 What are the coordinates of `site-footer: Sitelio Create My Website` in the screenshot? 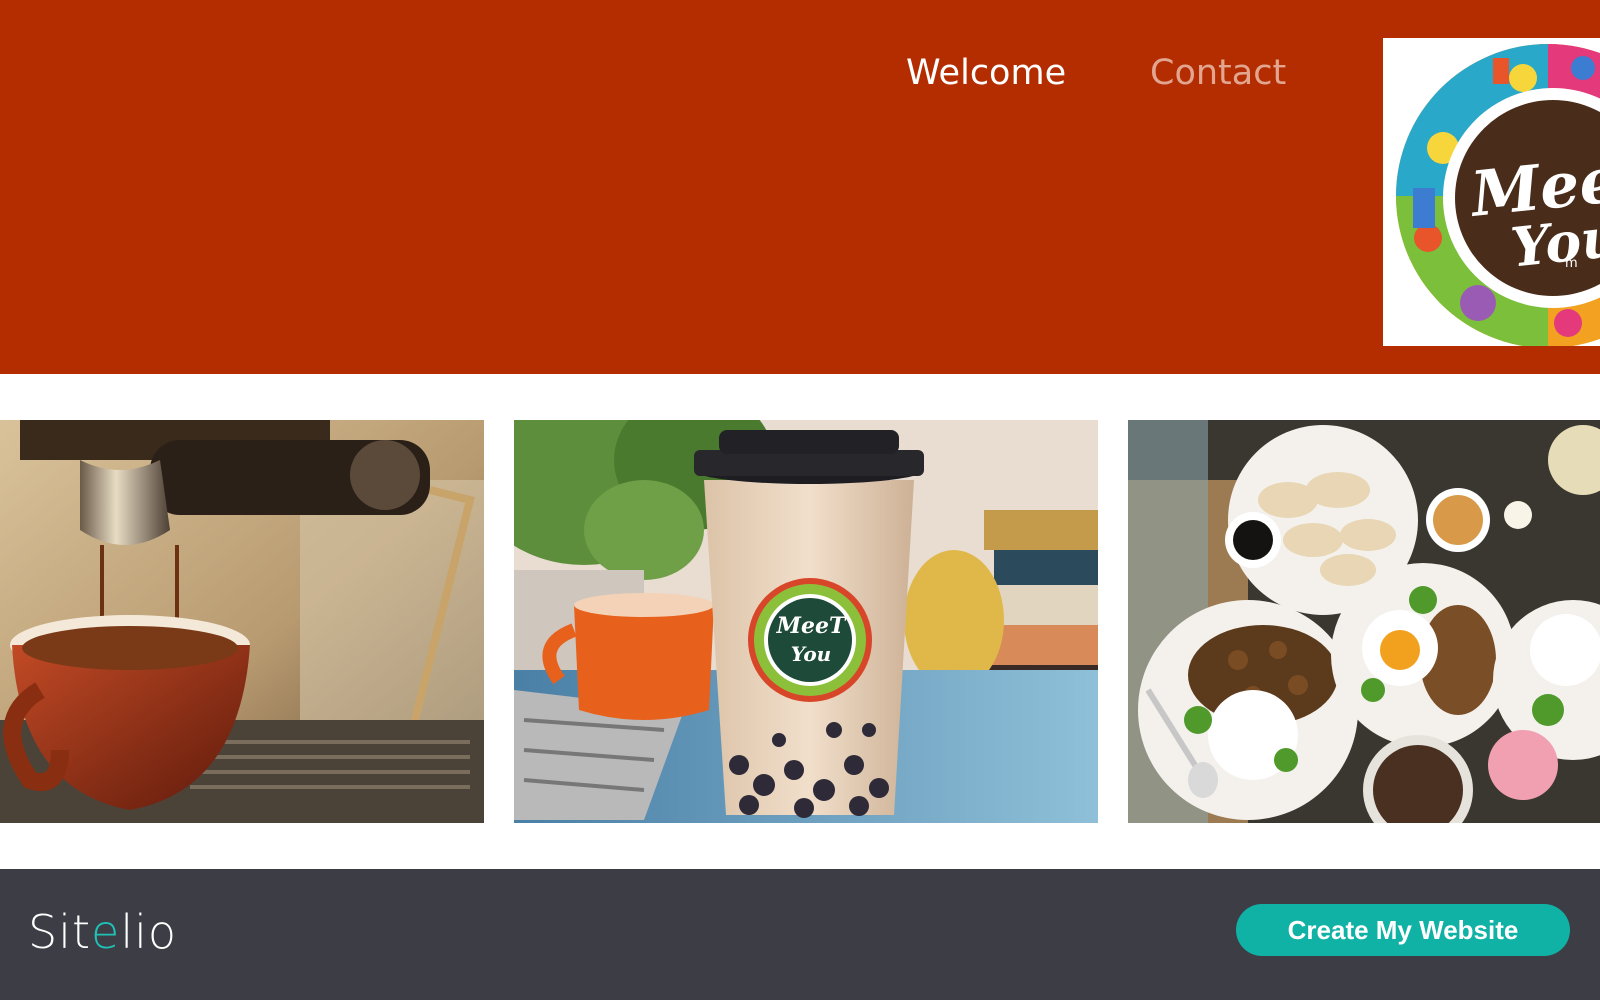 It's located at (800, 934).